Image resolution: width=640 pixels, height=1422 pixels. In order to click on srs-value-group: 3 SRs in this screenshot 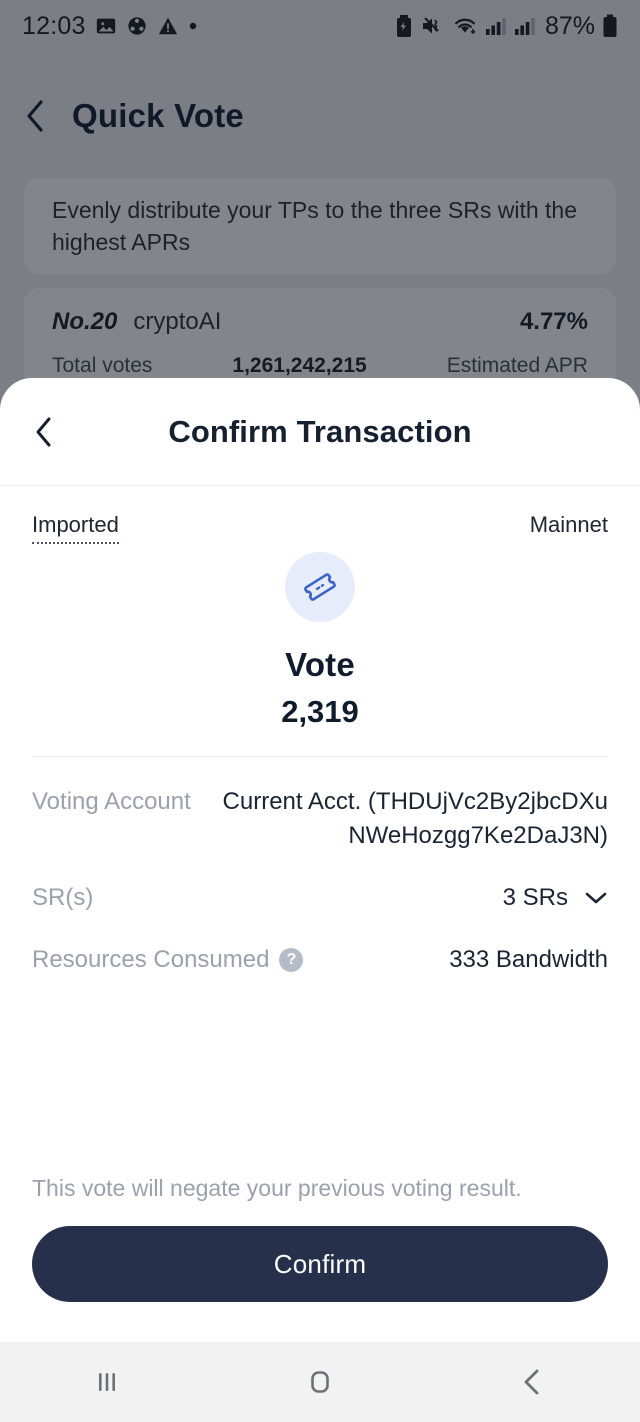, I will do `click(555, 898)`.